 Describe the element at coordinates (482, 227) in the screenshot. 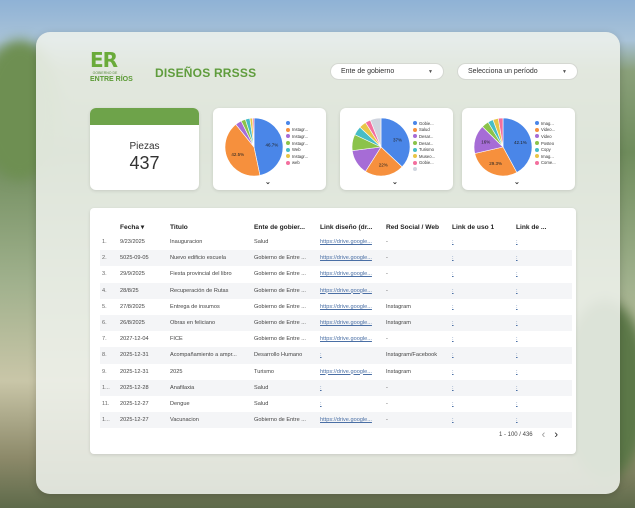

I see `column-header: Link de uso 1` at that location.